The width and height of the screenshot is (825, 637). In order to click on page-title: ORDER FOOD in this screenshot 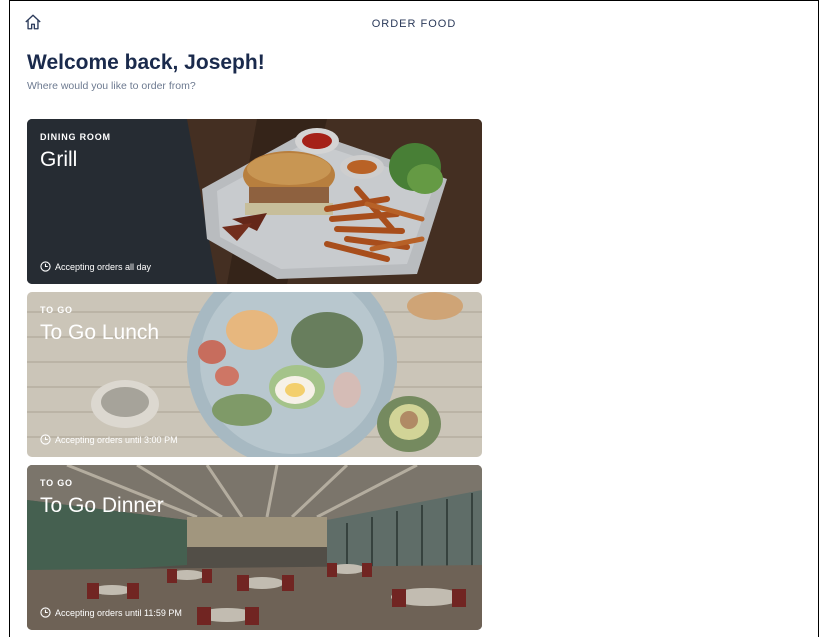, I will do `click(414, 24)`.